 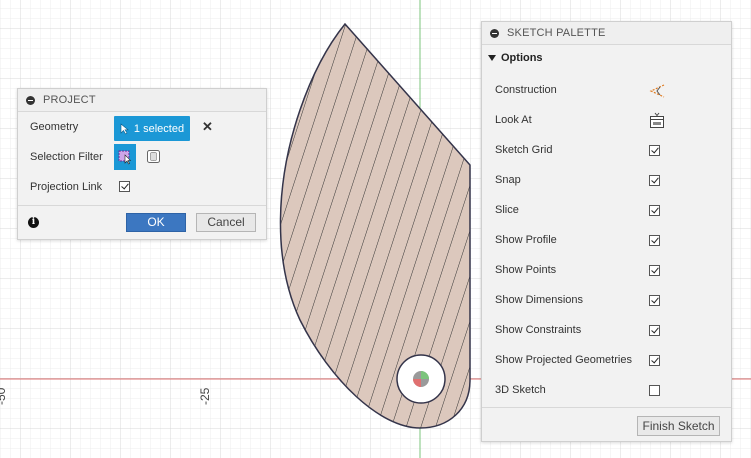 I want to click on show-constraints-label: Show Constraints, so click(x=538, y=330).